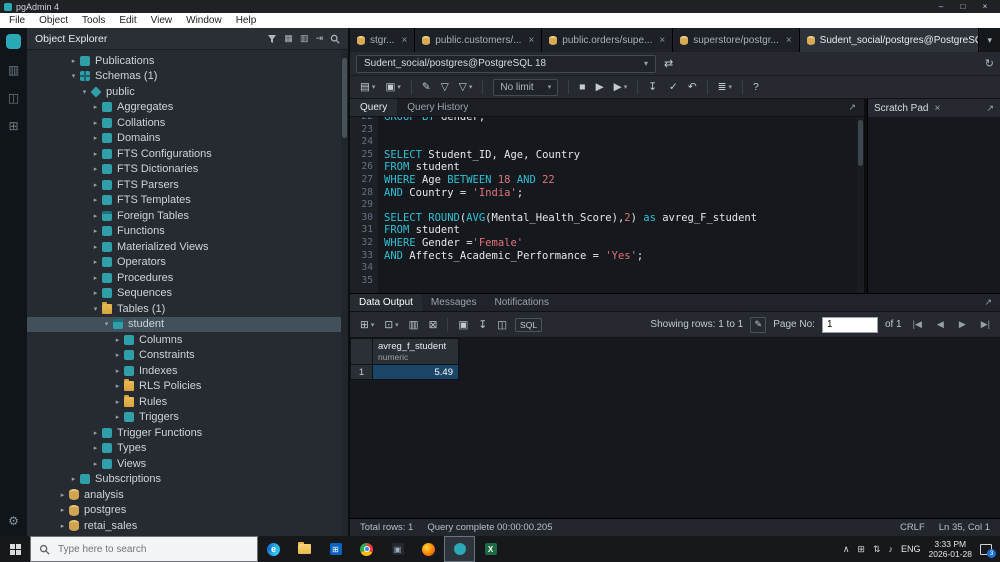 The width and height of the screenshot is (1000, 562). Describe the element at coordinates (415, 372) in the screenshot. I see `data-cell: 5.49` at that location.